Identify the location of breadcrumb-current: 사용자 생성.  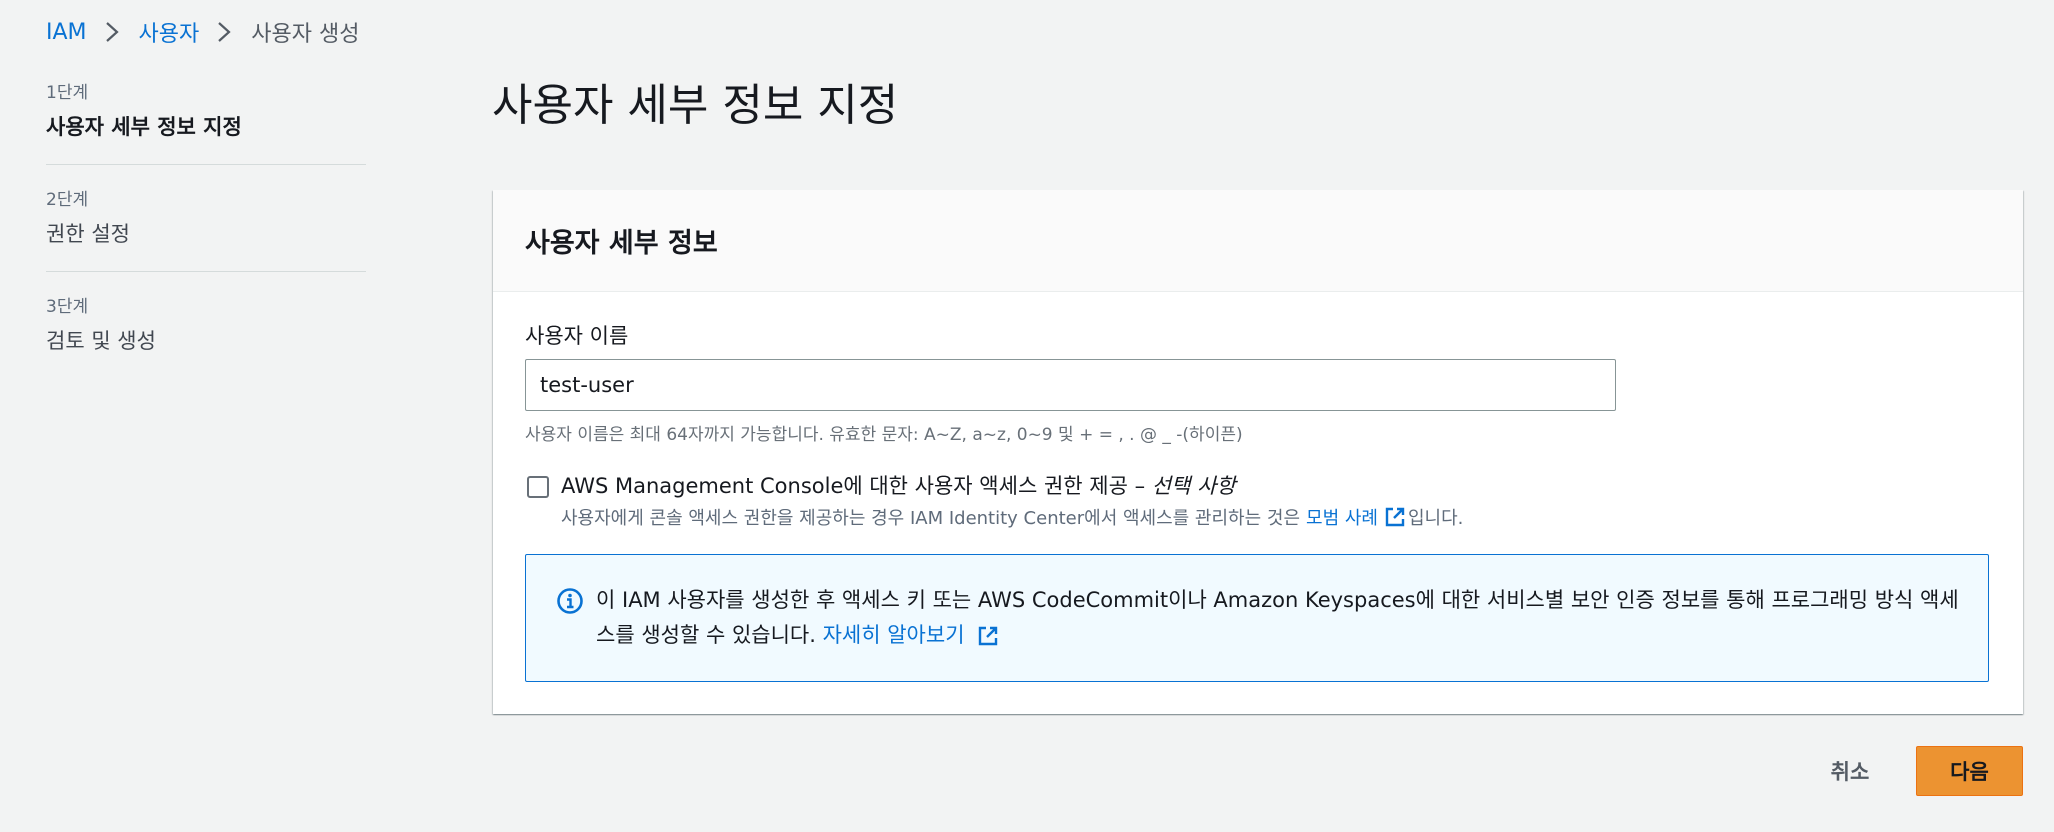
(305, 34).